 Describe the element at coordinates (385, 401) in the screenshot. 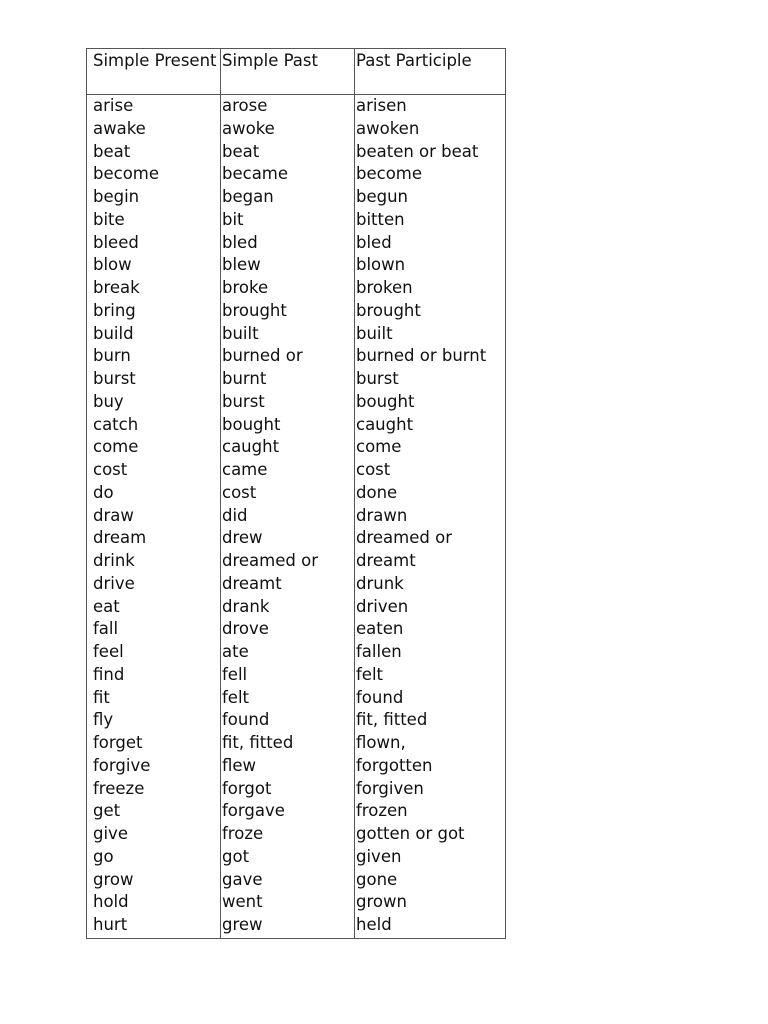

I see `cell-past-participle: bought` at that location.